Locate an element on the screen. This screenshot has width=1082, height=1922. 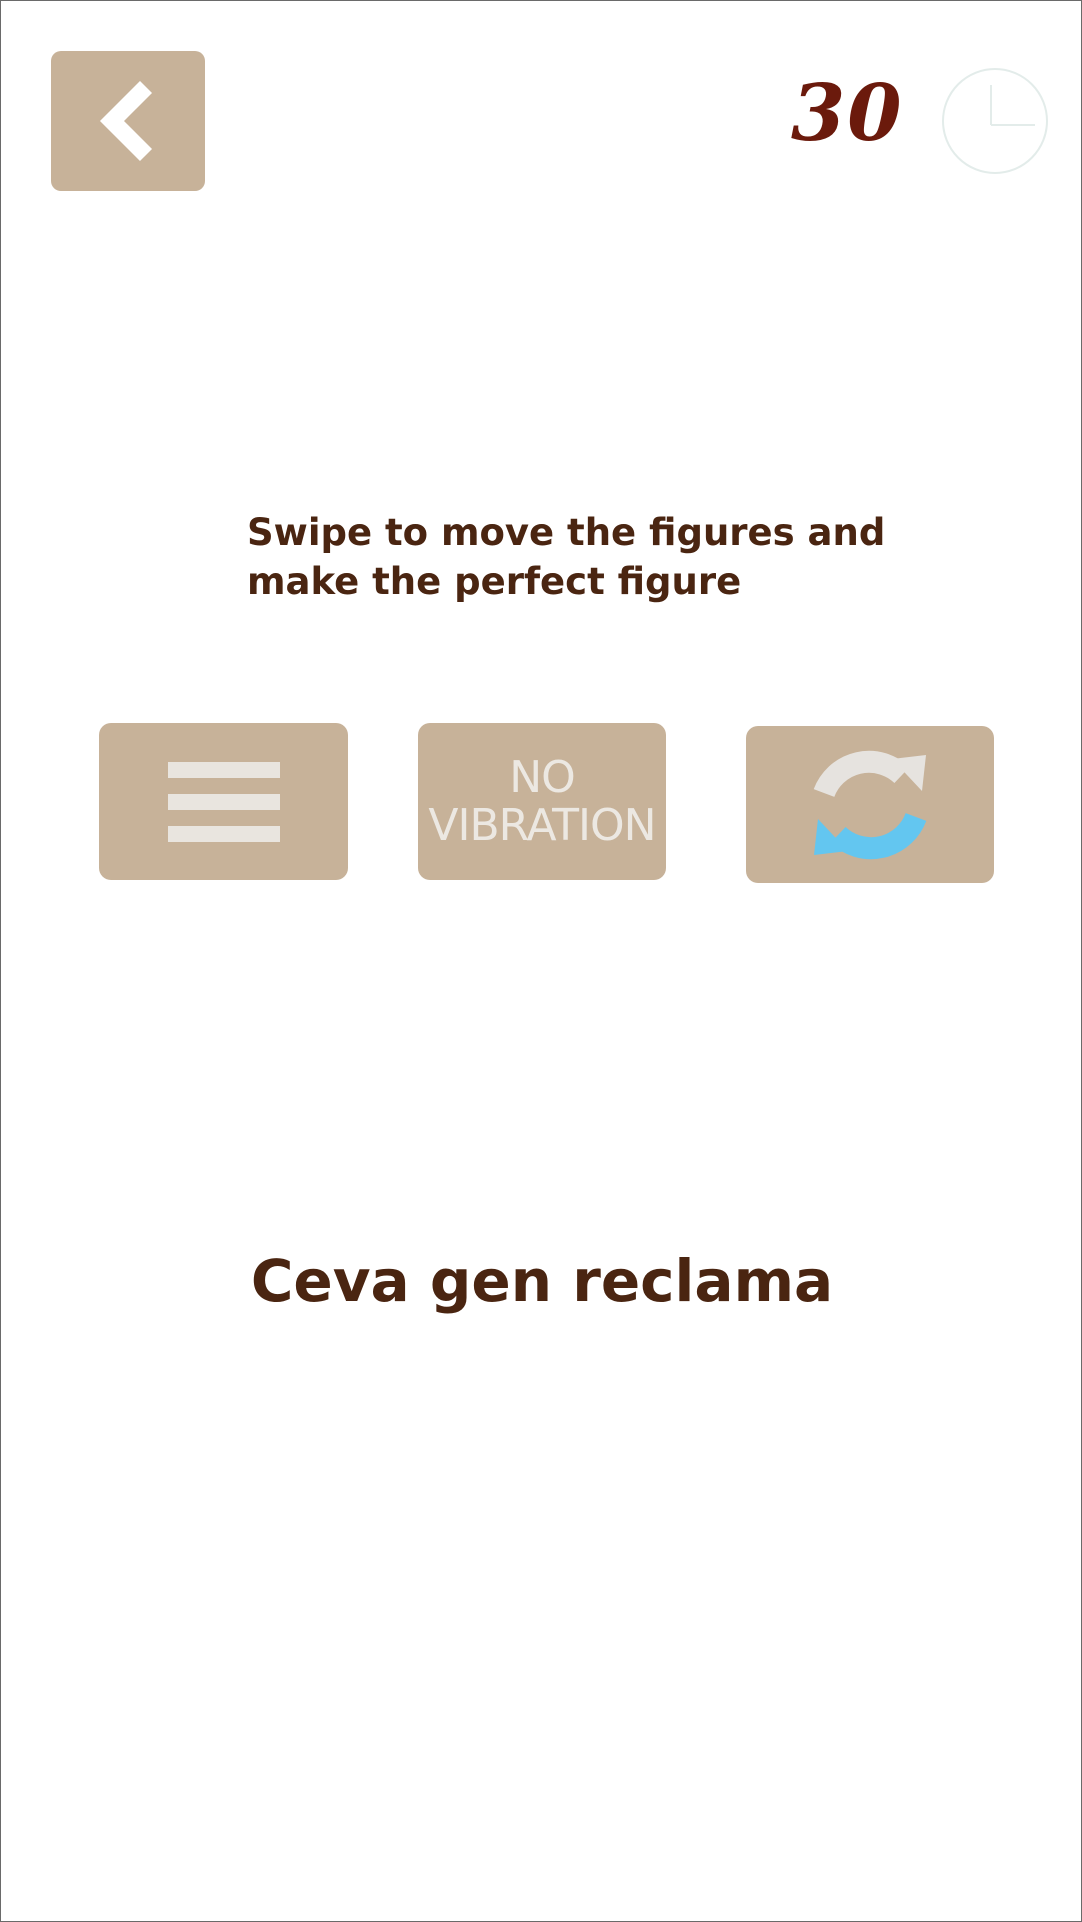
hamburger-menu-icon is located at coordinates (223, 801).